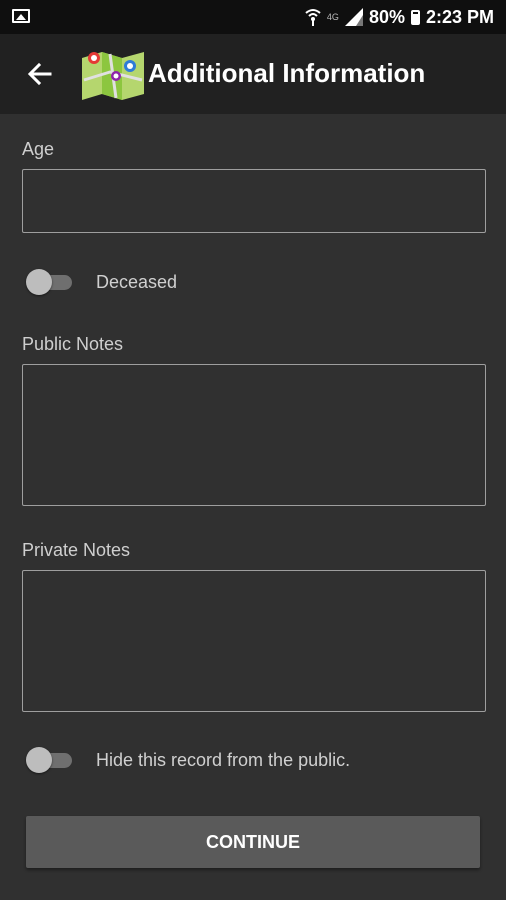 Image resolution: width=506 pixels, height=900 pixels. I want to click on app-bar: Additional Information, so click(253, 74).